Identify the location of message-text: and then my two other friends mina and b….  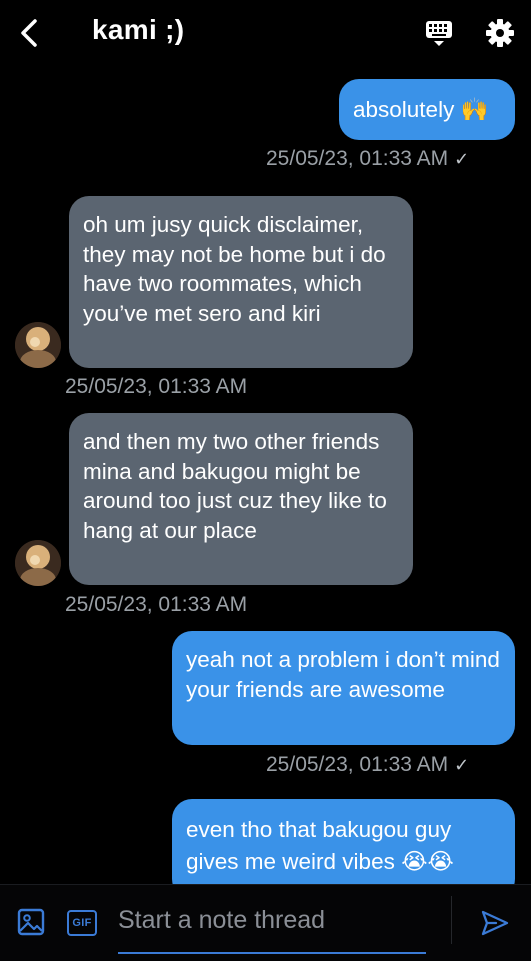
(235, 486).